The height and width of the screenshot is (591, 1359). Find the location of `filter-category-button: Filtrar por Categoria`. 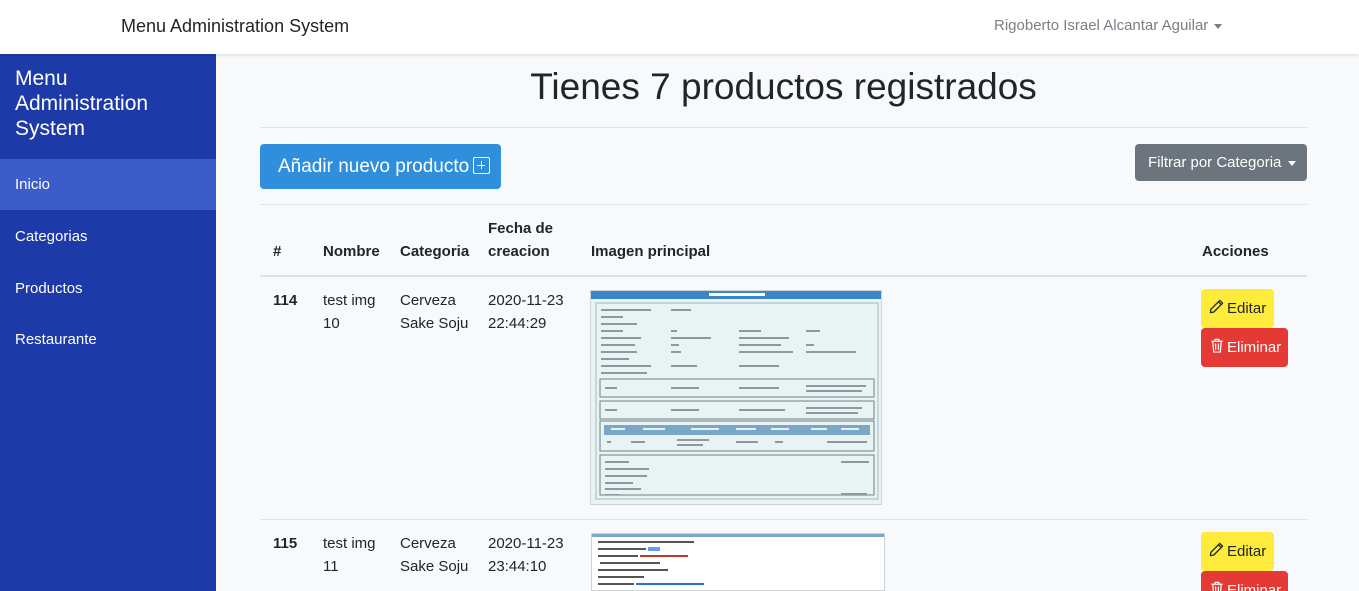

filter-category-button: Filtrar por Categoria is located at coordinates (1221, 162).